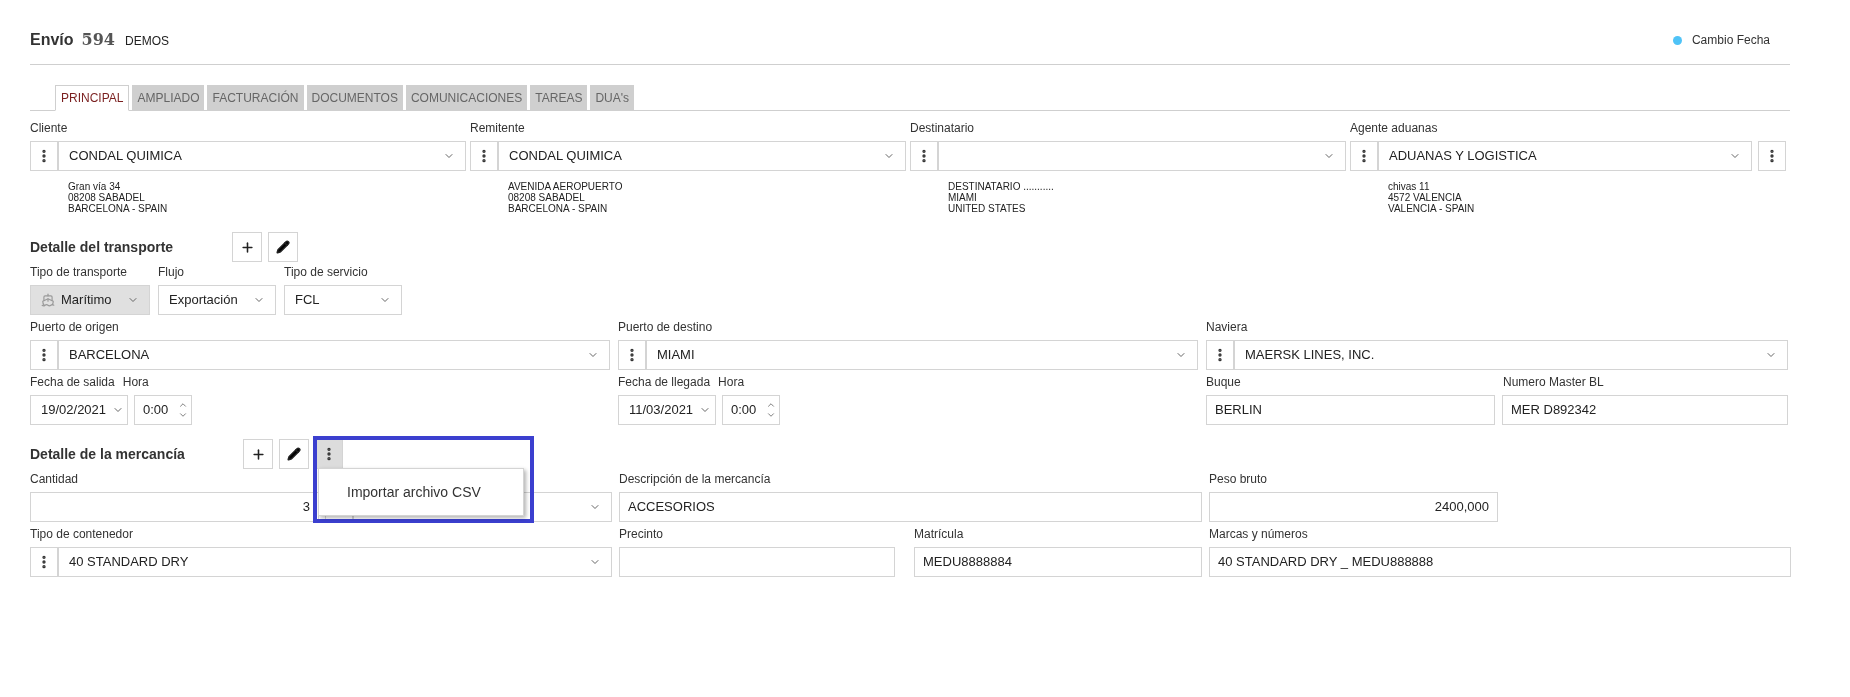 This screenshot has width=1850, height=697. Describe the element at coordinates (102, 247) in the screenshot. I see `section-title: Detalle del transporte` at that location.